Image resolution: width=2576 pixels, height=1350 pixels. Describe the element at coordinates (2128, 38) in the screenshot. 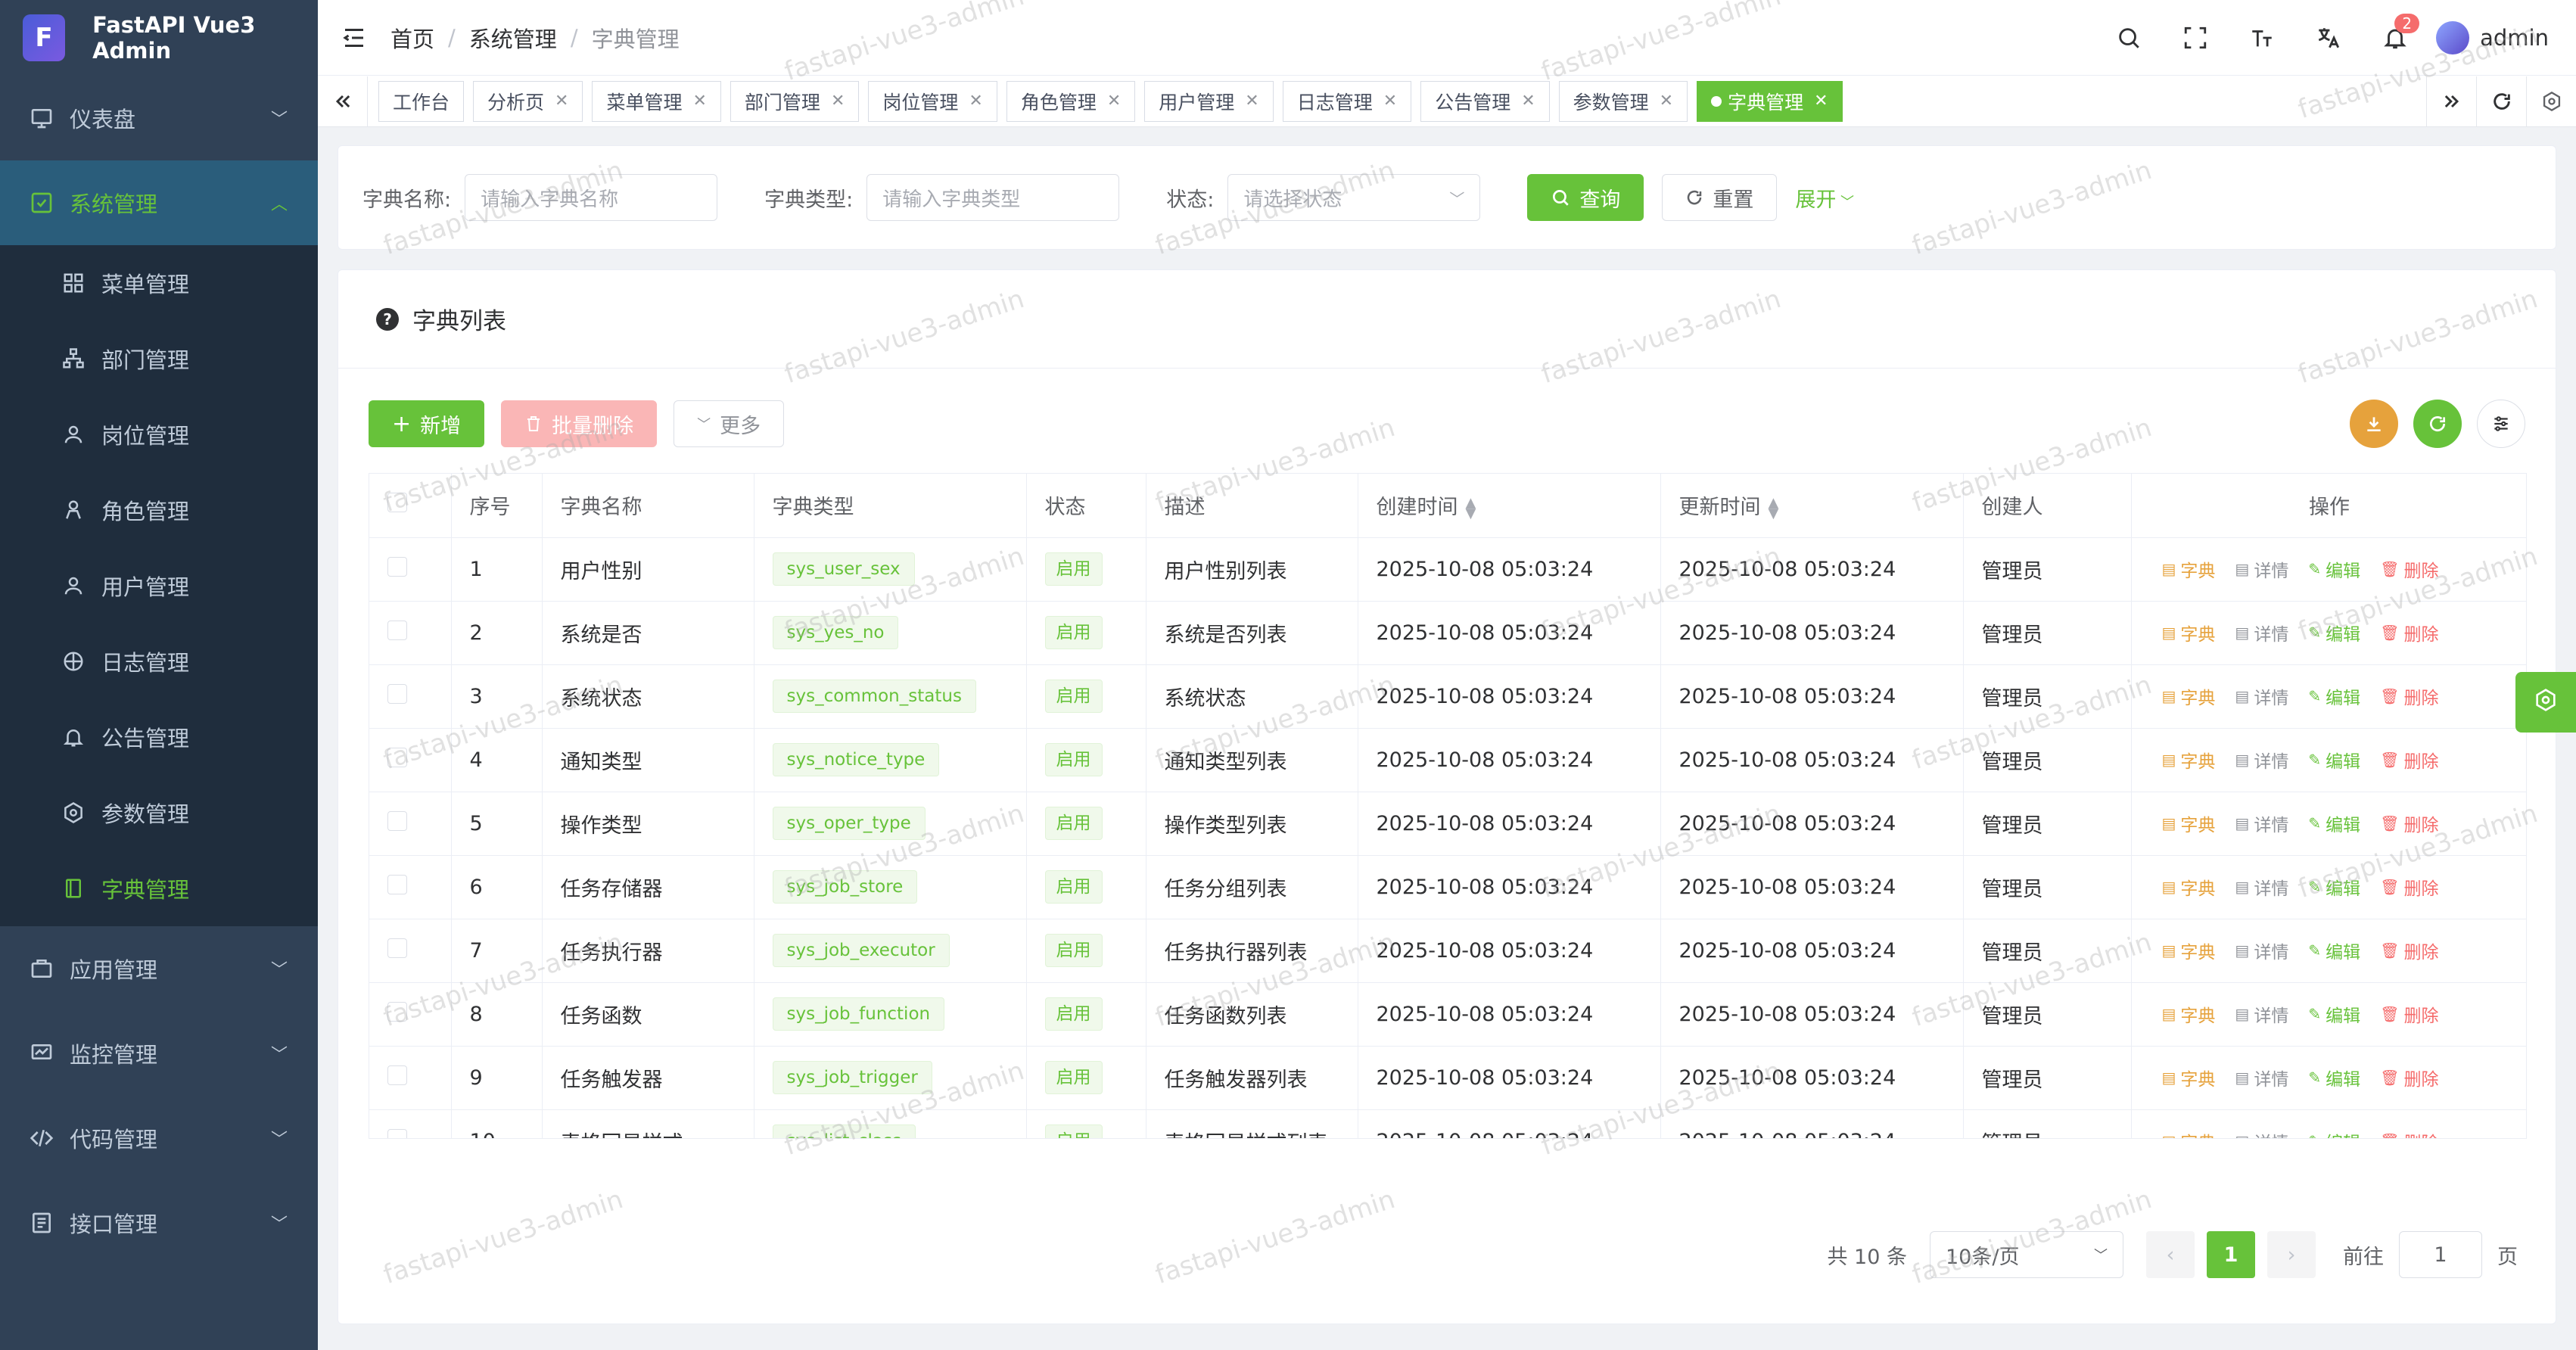

I see `search-icon` at that location.